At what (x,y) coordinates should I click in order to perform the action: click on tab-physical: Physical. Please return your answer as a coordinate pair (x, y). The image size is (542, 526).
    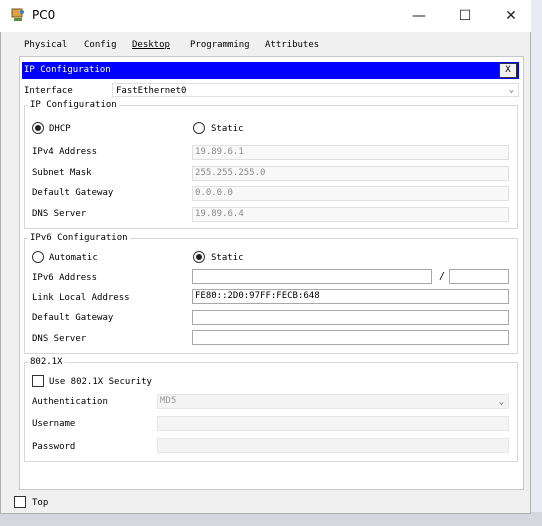
    Looking at the image, I should click on (45, 45).